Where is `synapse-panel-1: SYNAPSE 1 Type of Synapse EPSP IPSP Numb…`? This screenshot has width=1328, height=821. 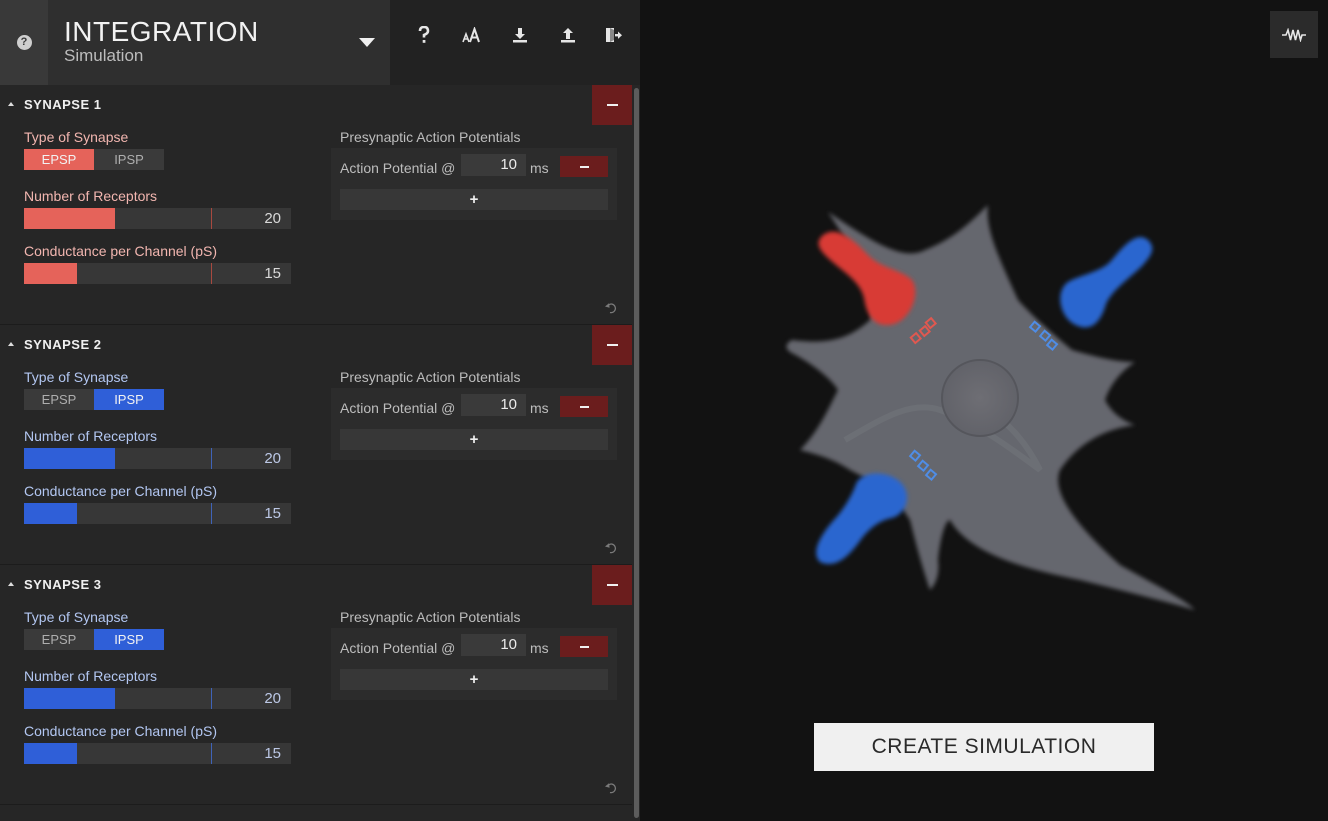 synapse-panel-1: SYNAPSE 1 Type of Synapse EPSP IPSP Numb… is located at coordinates (316, 205).